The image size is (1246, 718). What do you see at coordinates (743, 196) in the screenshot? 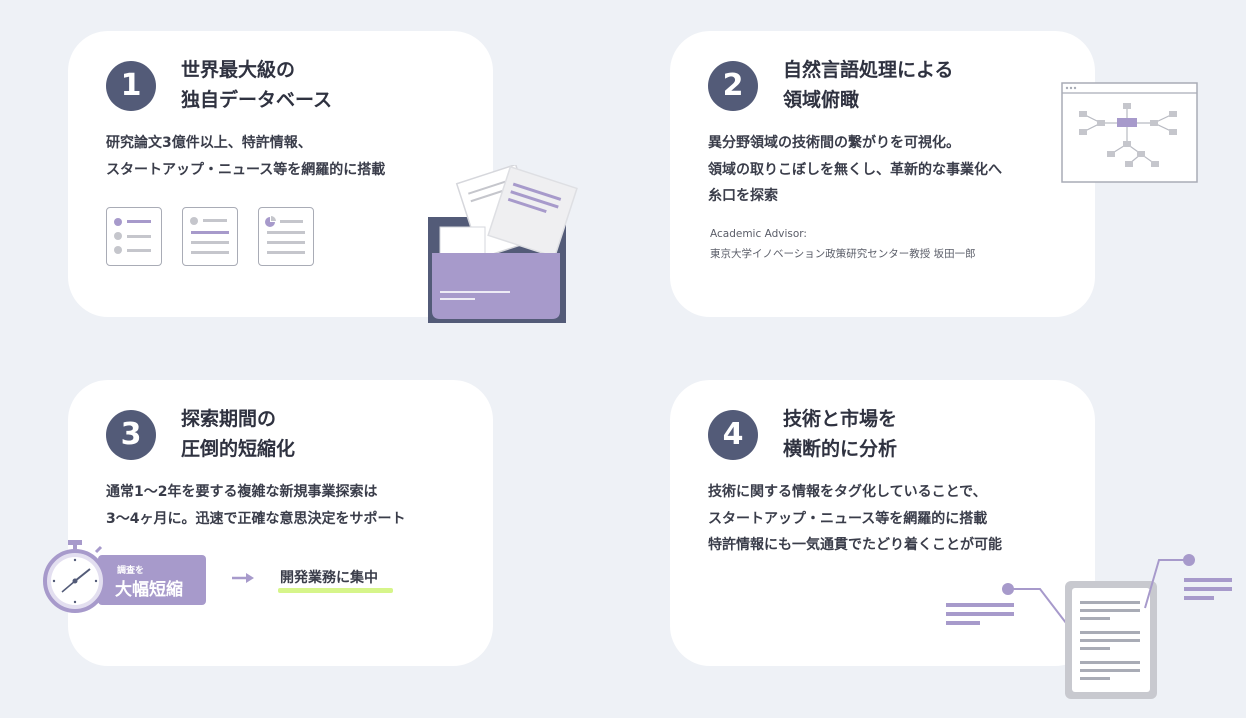
I see `description-line: 糸口を探索` at bounding box center [743, 196].